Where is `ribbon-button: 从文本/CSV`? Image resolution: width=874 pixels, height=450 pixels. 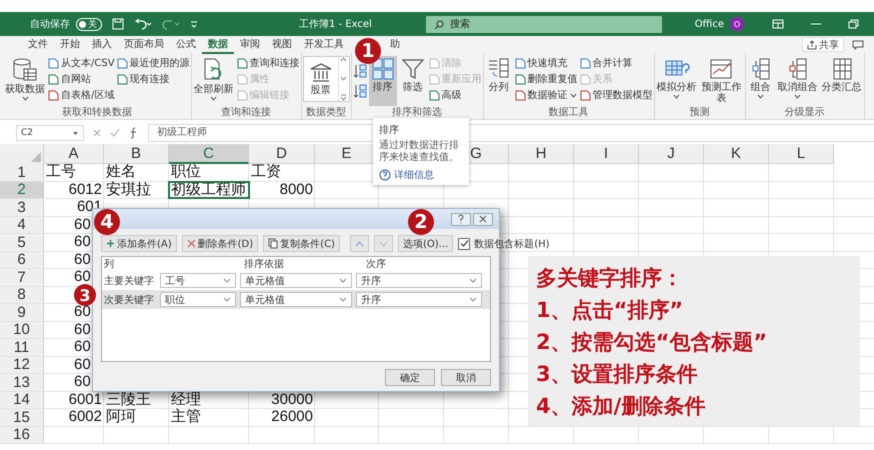 ribbon-button: 从文本/CSV is located at coordinates (81, 63).